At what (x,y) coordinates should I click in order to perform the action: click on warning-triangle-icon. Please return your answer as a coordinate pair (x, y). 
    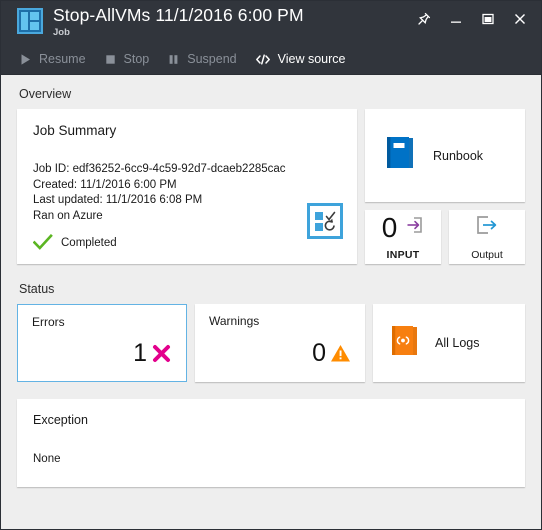
    Looking at the image, I should click on (340, 353).